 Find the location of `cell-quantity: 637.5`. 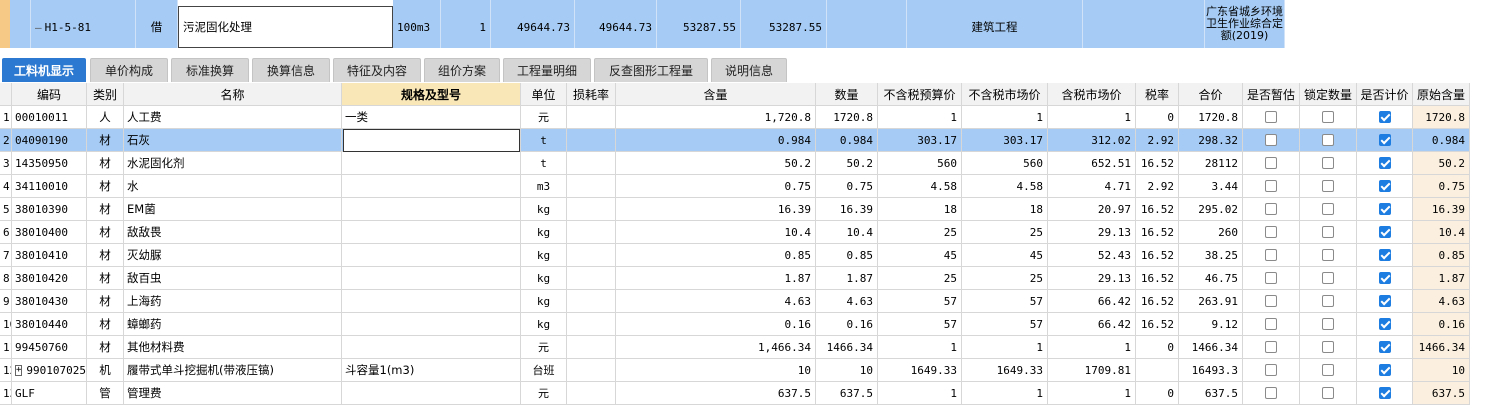

cell-quantity: 637.5 is located at coordinates (847, 393).